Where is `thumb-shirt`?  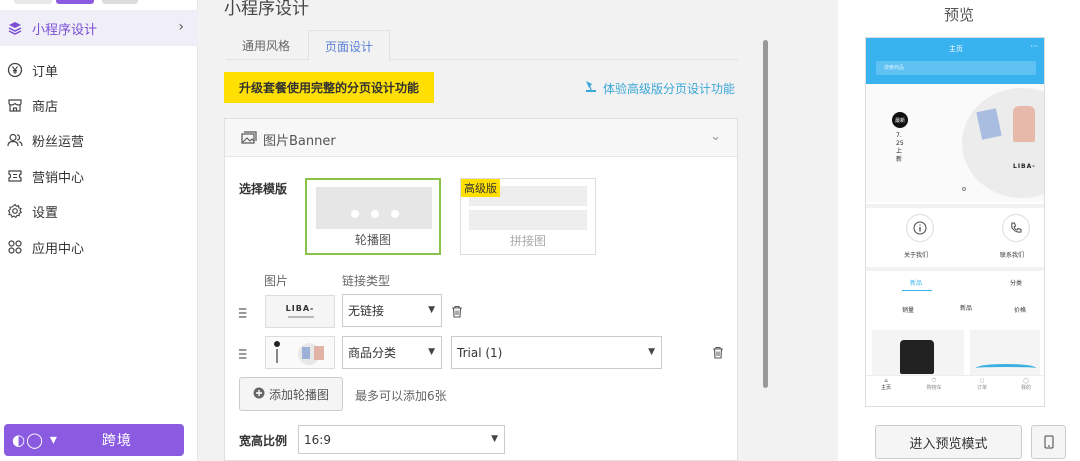 thumb-shirt is located at coordinates (306, 353).